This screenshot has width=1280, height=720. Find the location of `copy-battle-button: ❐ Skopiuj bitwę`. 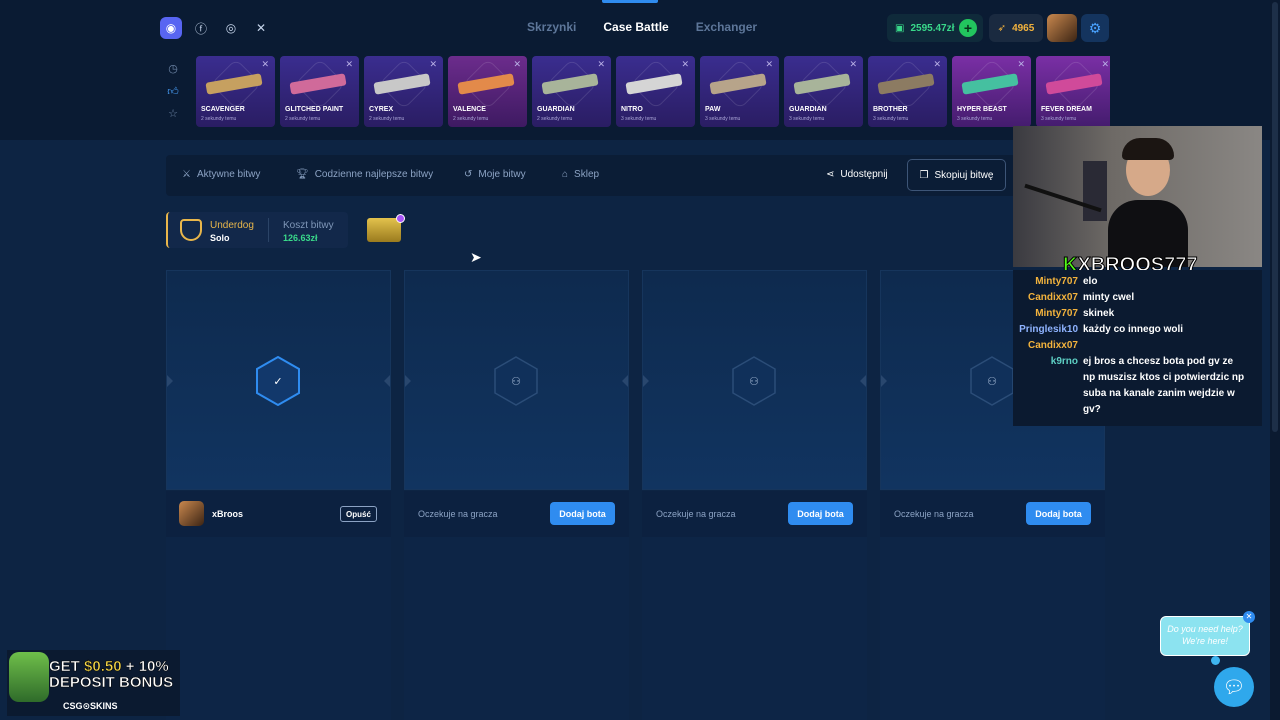

copy-battle-button: ❐ Skopiuj bitwę is located at coordinates (956, 175).